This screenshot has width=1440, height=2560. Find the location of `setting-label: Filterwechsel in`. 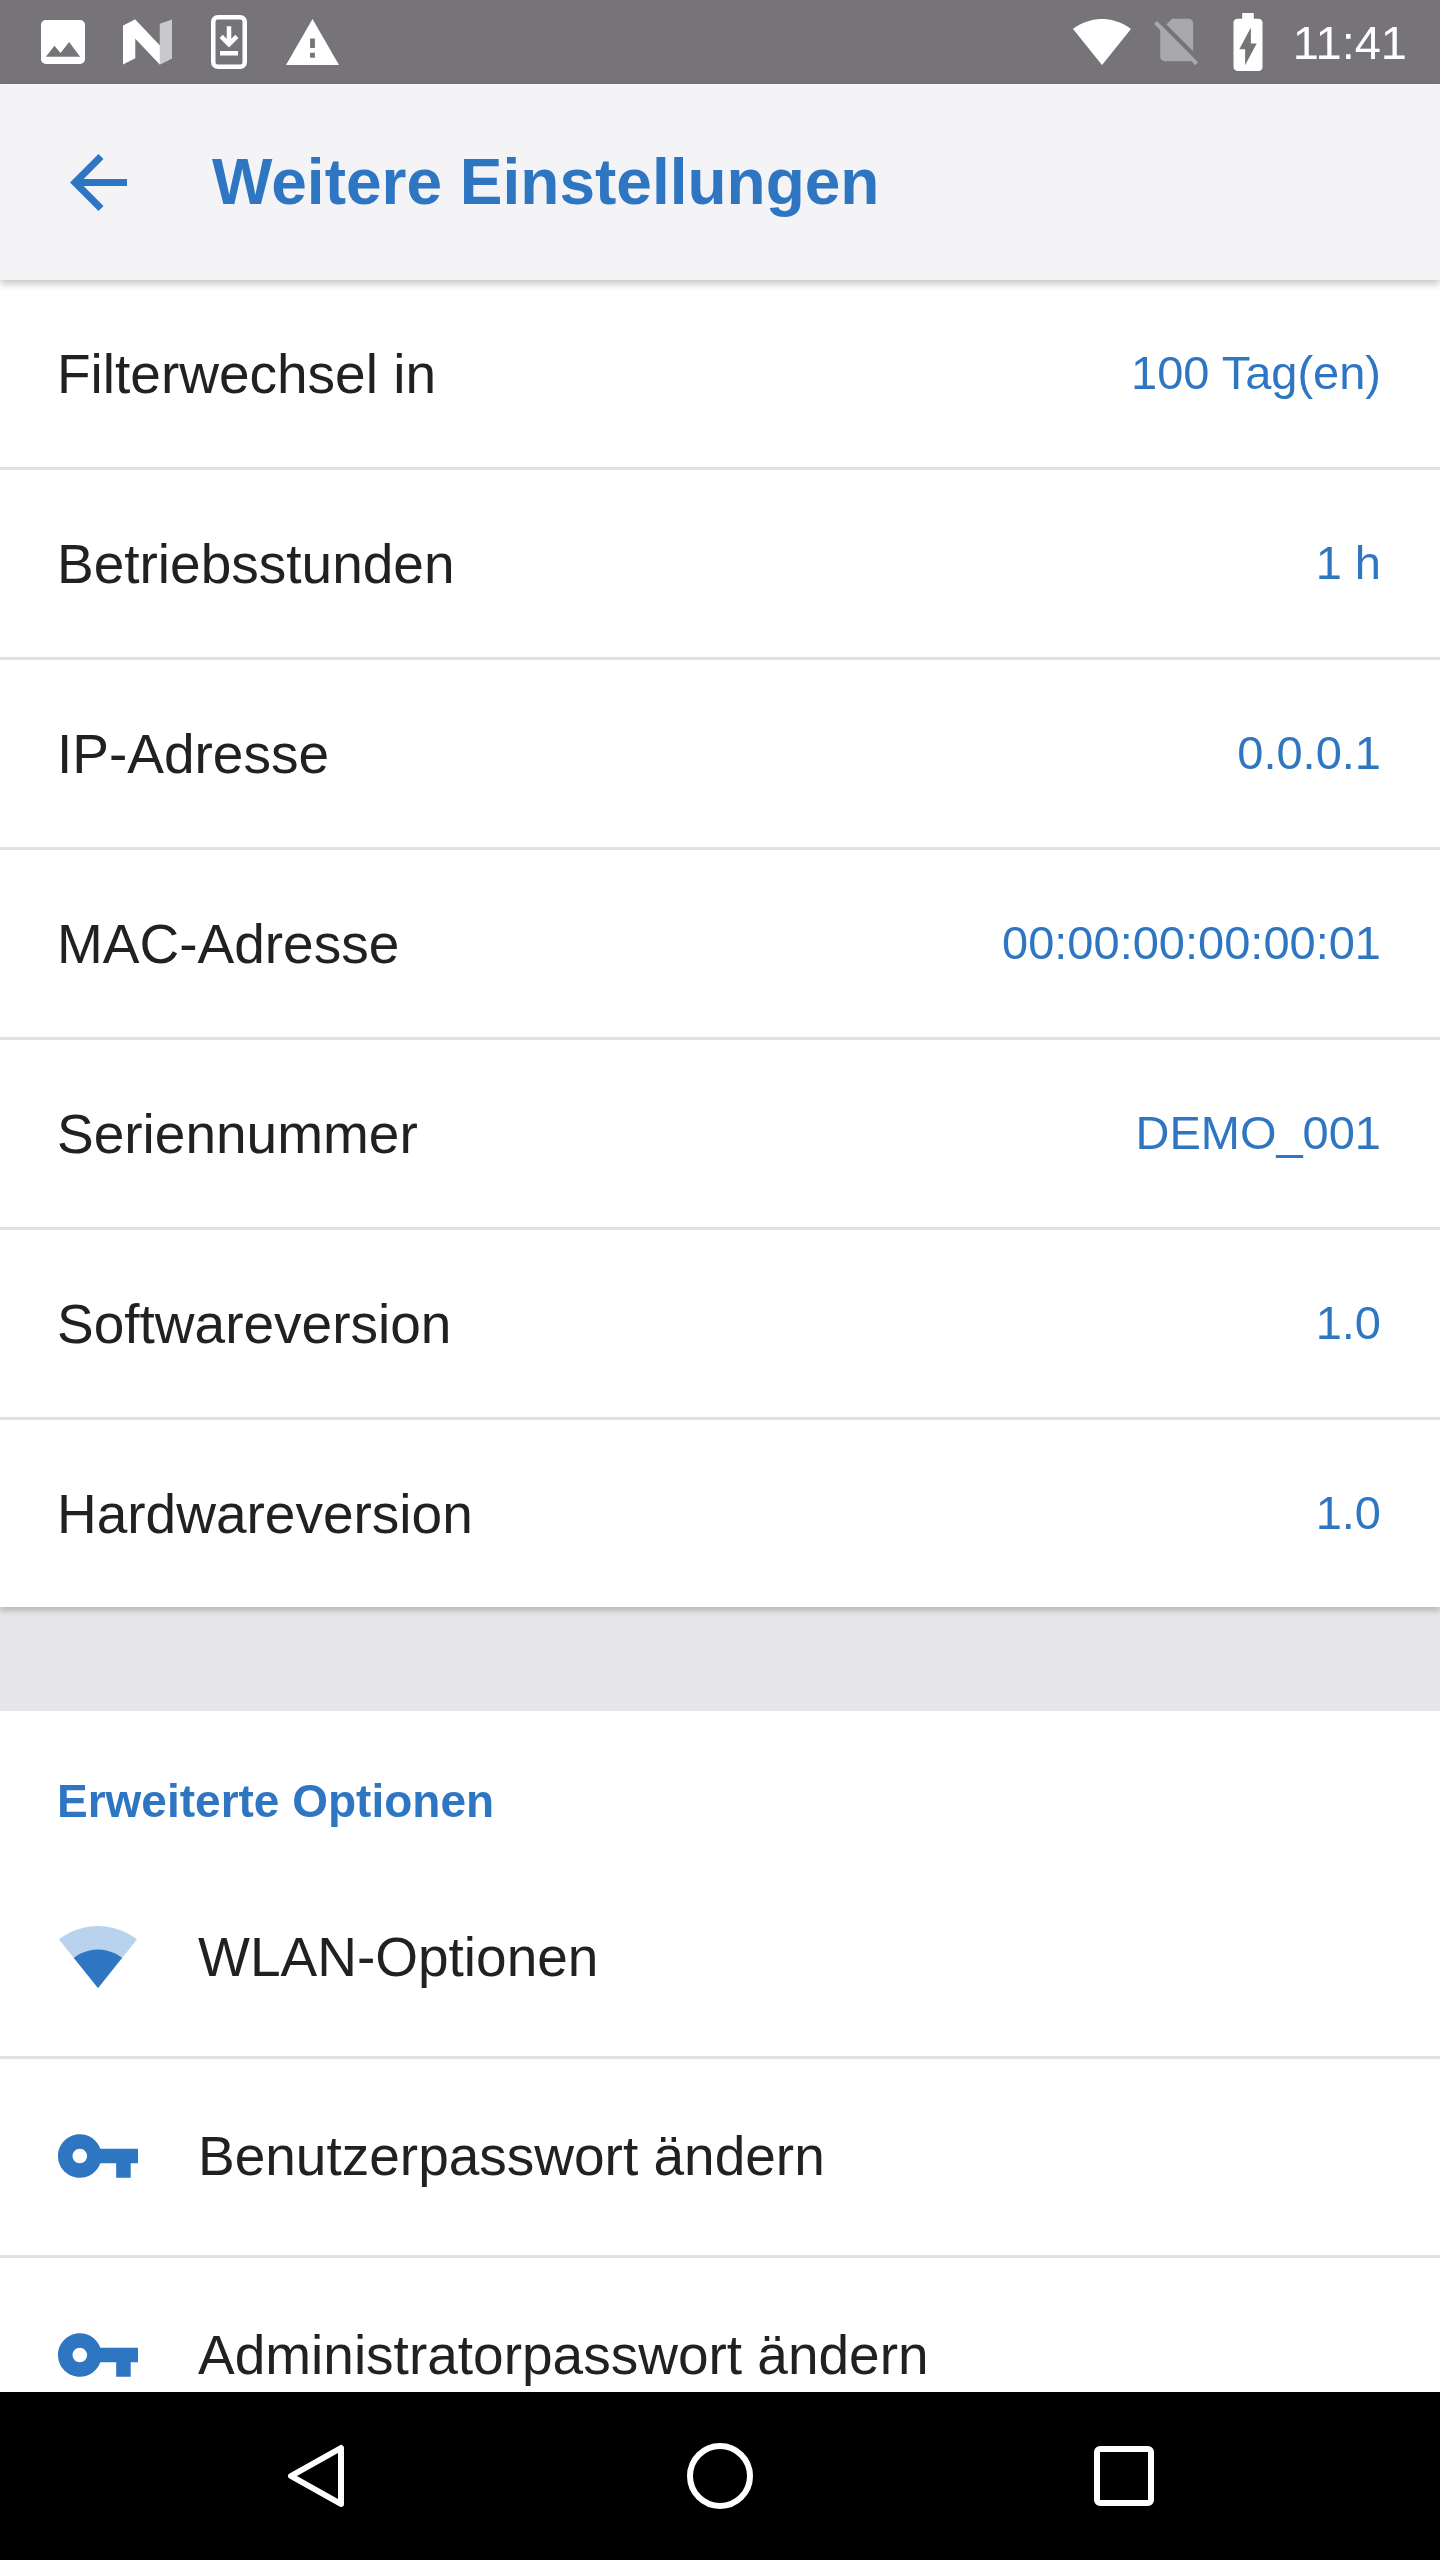

setting-label: Filterwechsel in is located at coordinates (246, 374).